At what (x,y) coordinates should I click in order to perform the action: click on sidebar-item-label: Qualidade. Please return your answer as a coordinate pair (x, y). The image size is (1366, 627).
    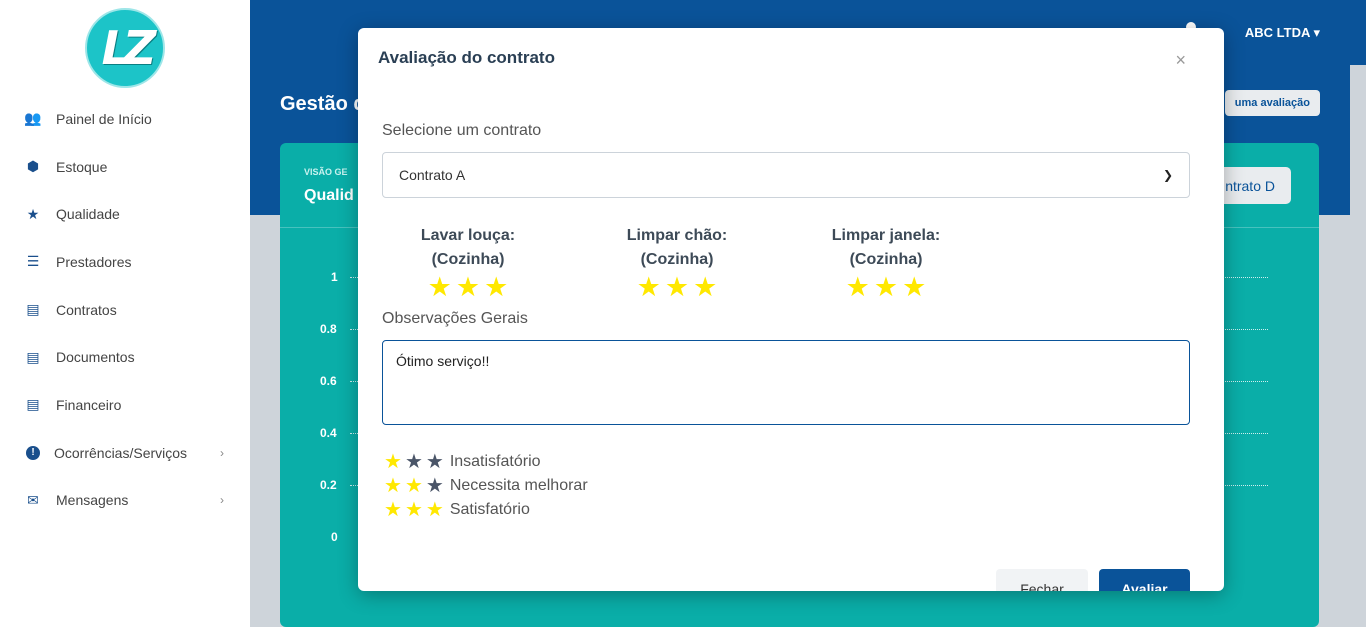
    Looking at the image, I should click on (88, 214).